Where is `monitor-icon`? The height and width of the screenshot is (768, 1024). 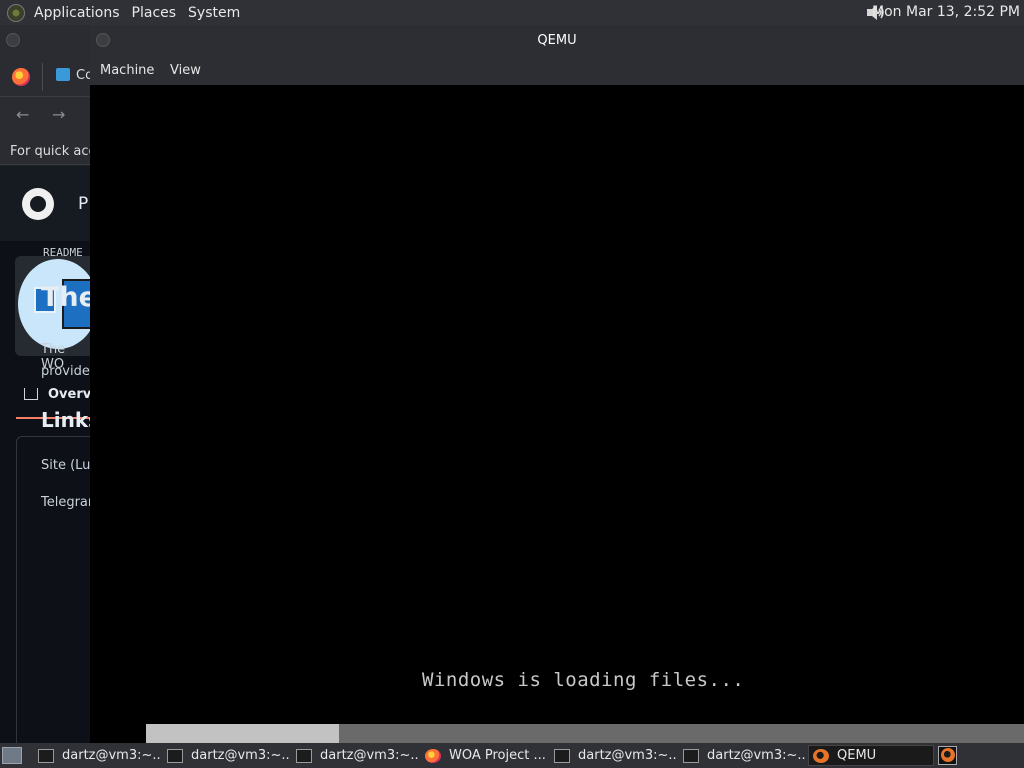 monitor-icon is located at coordinates (63, 74).